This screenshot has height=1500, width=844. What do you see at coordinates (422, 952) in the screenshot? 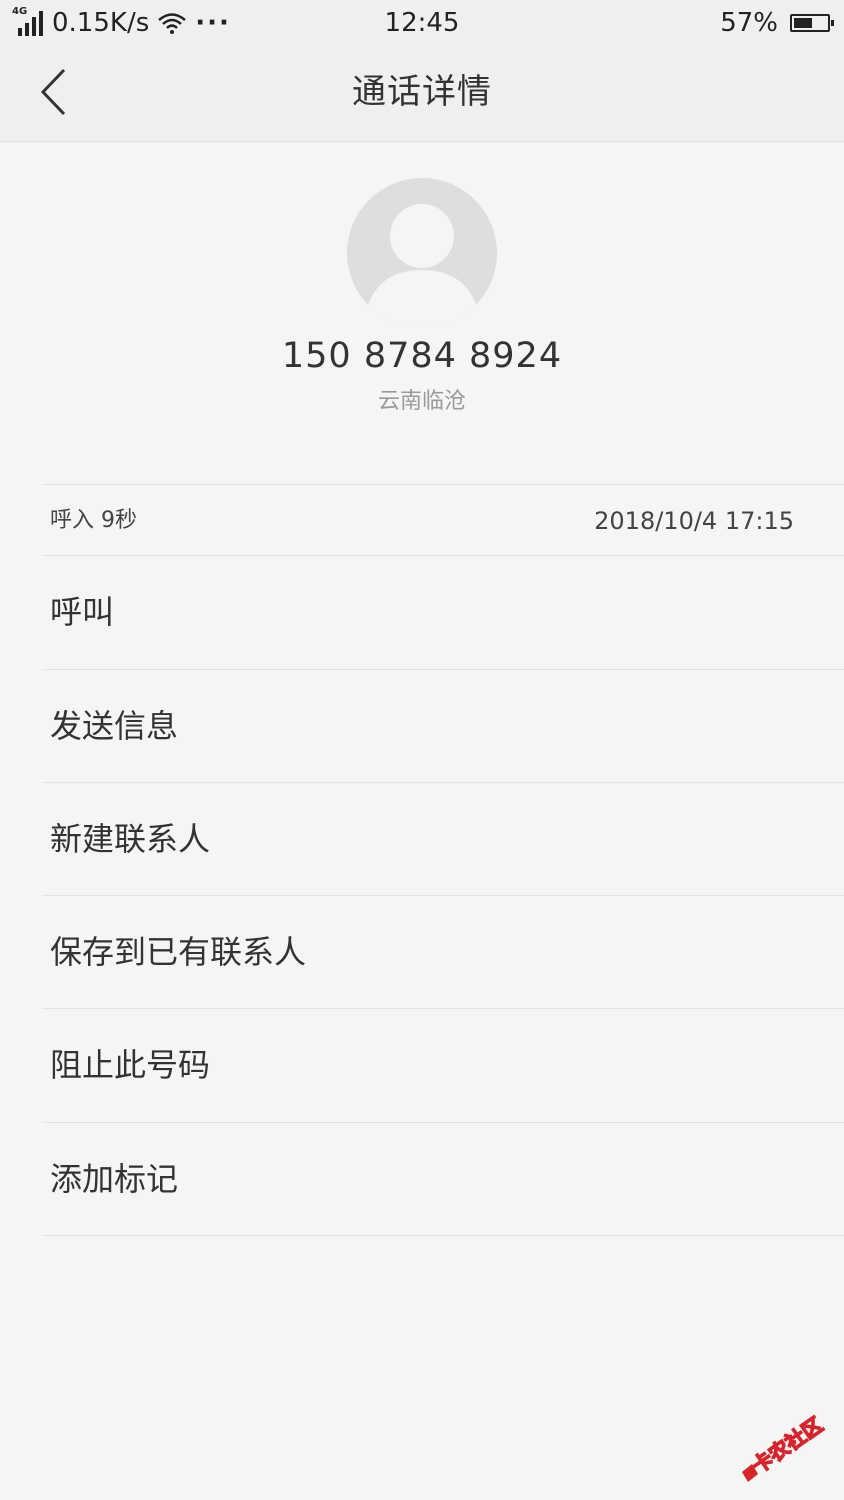
I see `action-save-to-existing: 保存到已有联系人` at bounding box center [422, 952].